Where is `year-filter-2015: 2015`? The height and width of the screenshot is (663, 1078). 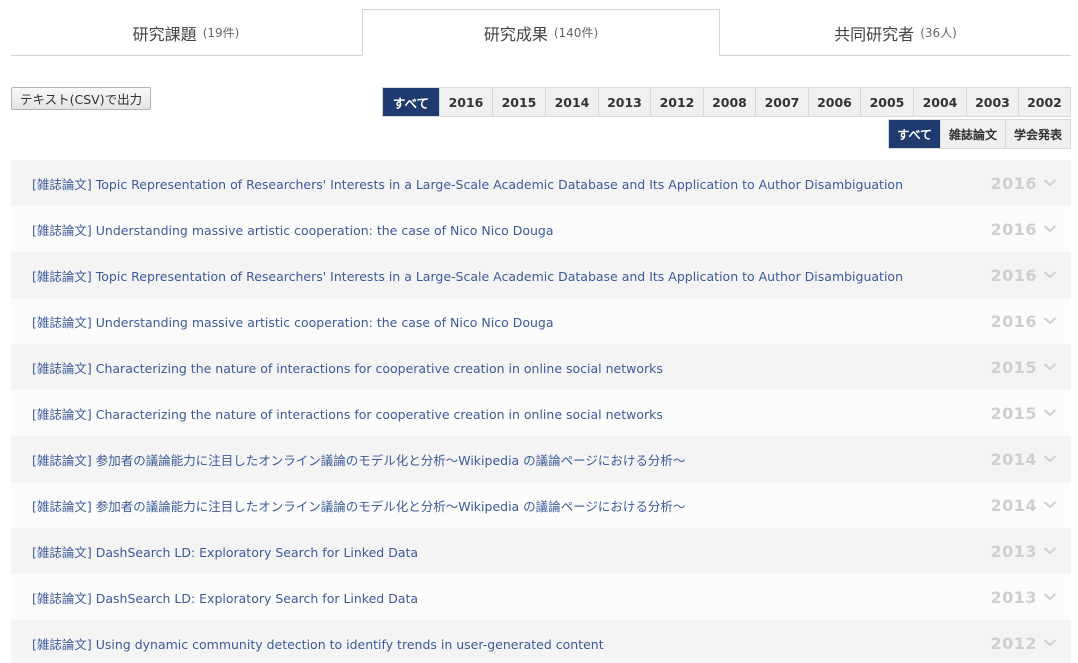 year-filter-2015: 2015 is located at coordinates (518, 102).